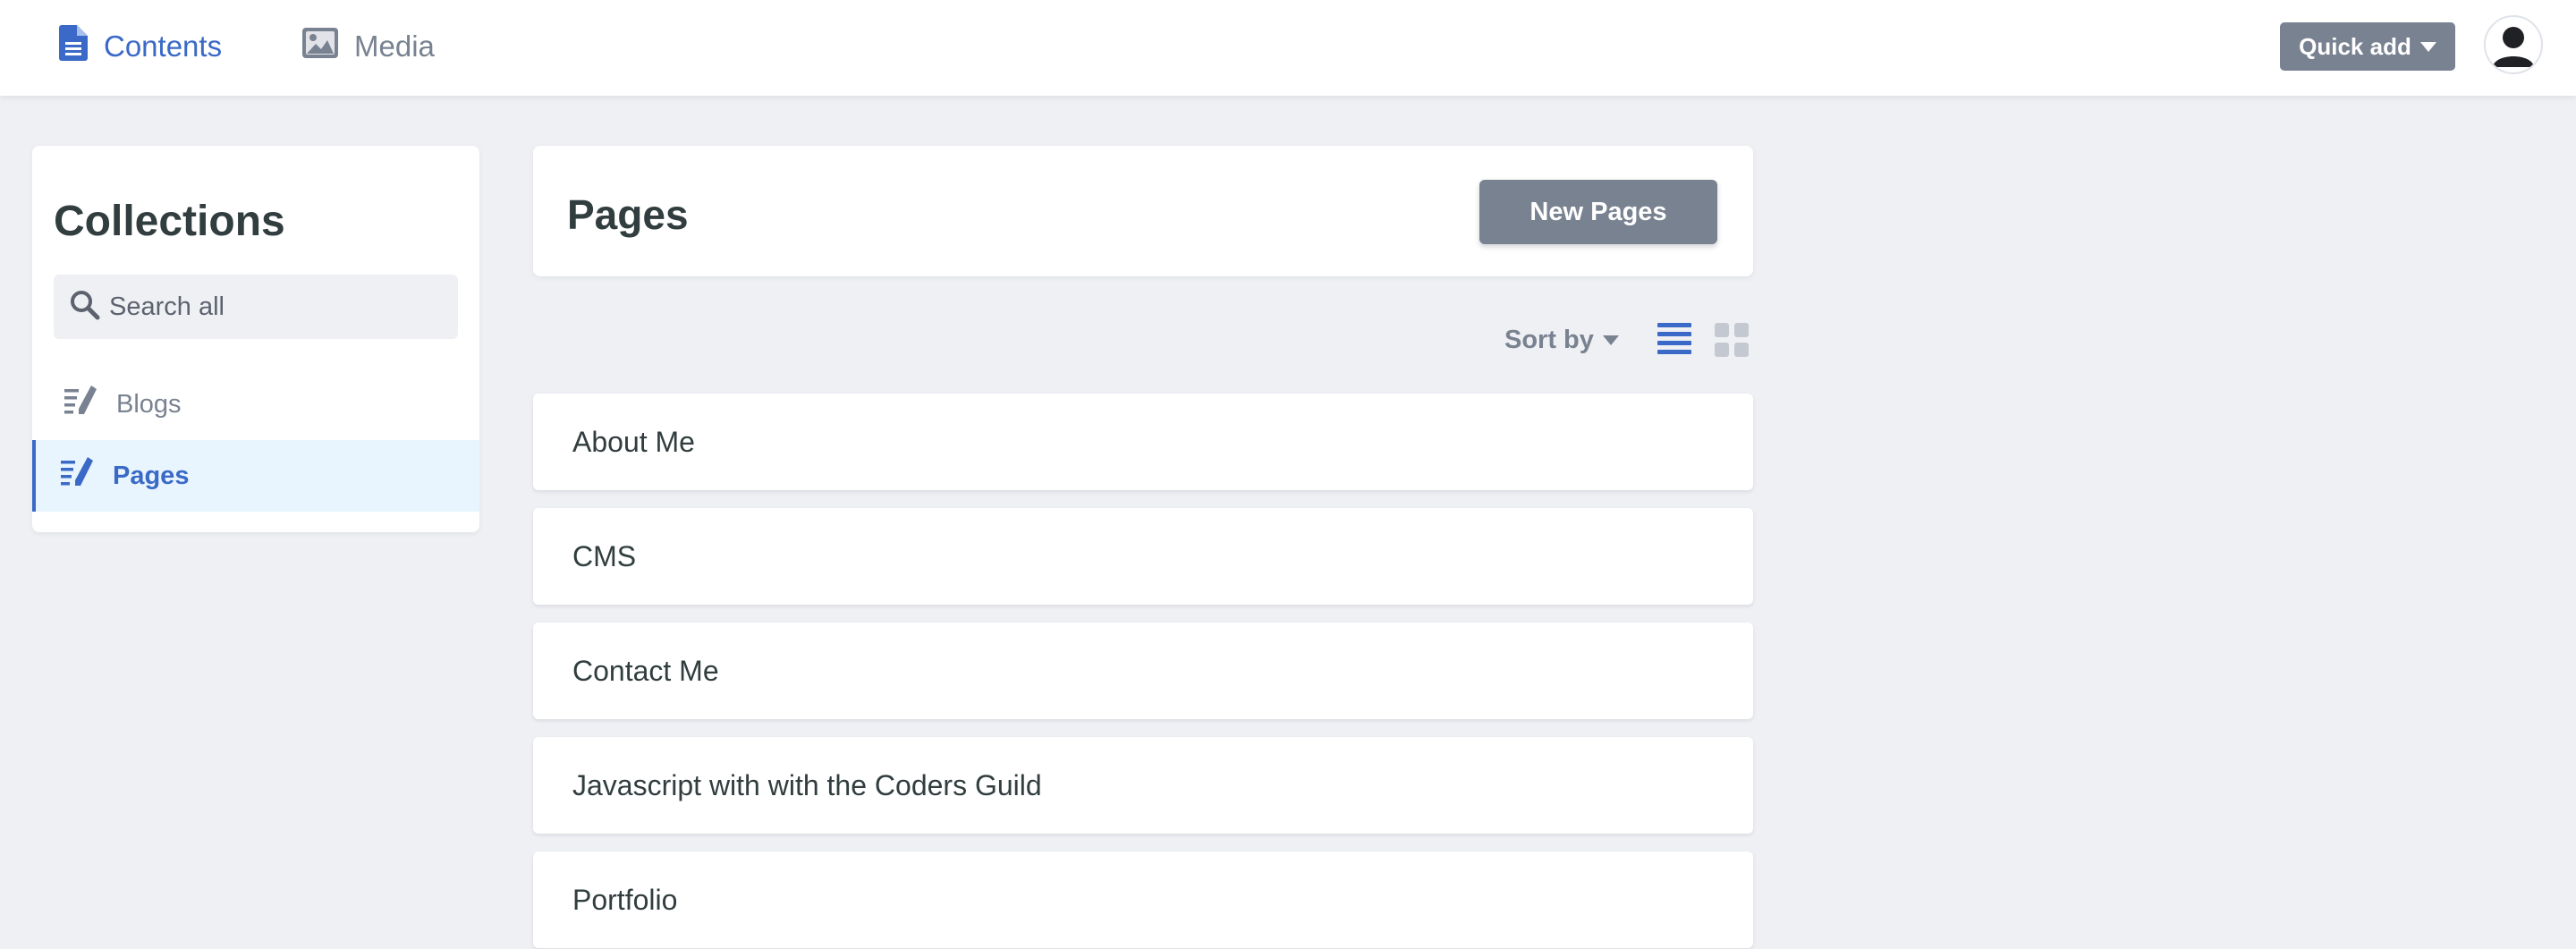 This screenshot has height=949, width=2576. What do you see at coordinates (1549, 339) in the screenshot?
I see `sort-by-label: Sort by` at bounding box center [1549, 339].